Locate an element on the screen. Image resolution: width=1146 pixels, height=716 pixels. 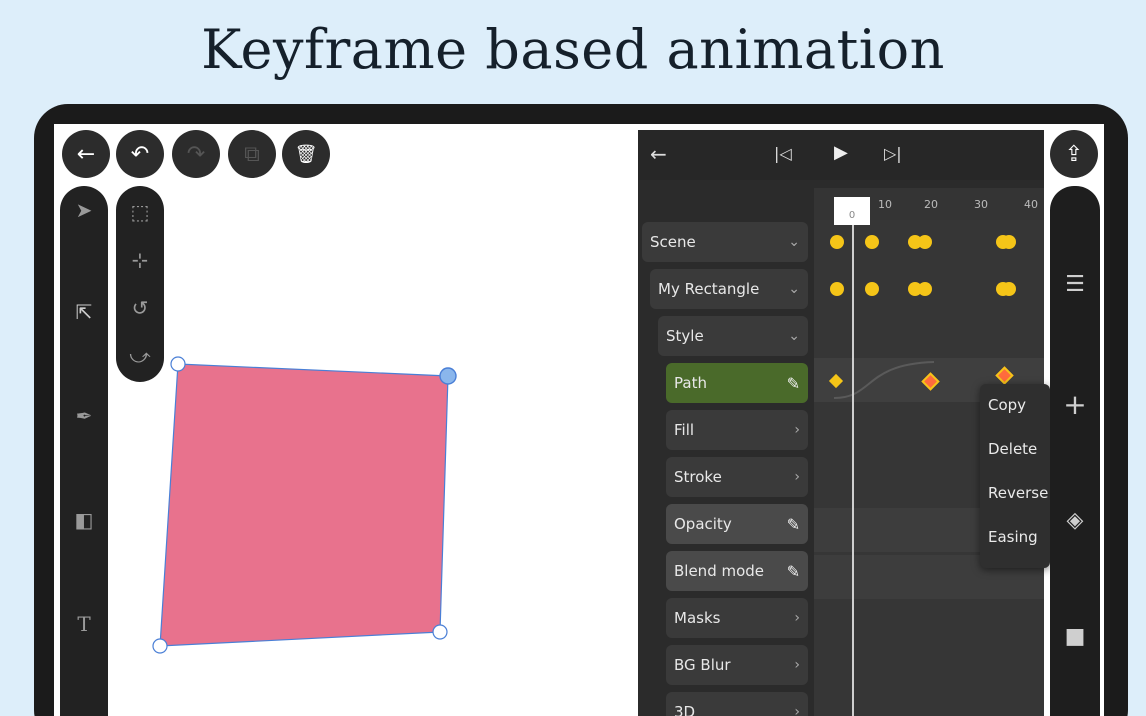
export-button: ⇪ is located at coordinates (1074, 154).